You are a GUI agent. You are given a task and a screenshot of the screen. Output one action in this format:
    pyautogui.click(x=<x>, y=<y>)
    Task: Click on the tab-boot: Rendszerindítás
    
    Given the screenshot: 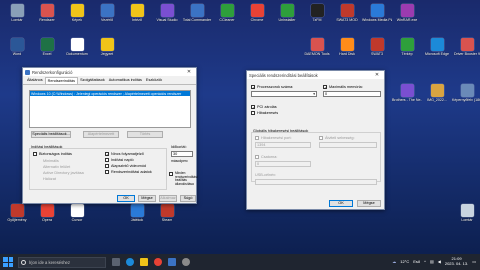 What is the action you would take?
    pyautogui.click(x=61, y=80)
    